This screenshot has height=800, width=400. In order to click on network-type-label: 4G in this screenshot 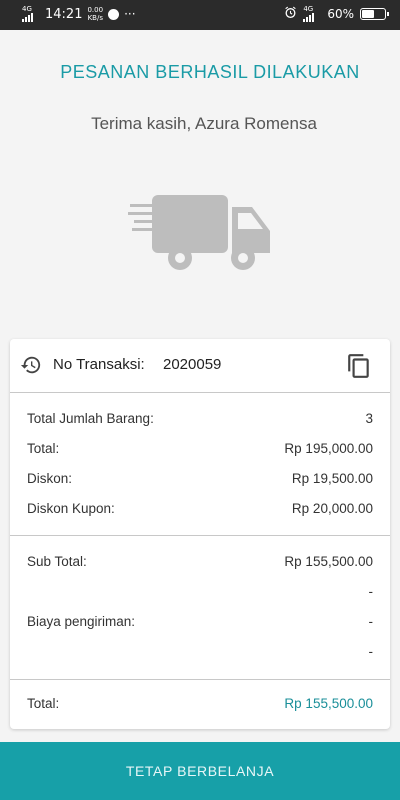, I will do `click(27, 9)`.